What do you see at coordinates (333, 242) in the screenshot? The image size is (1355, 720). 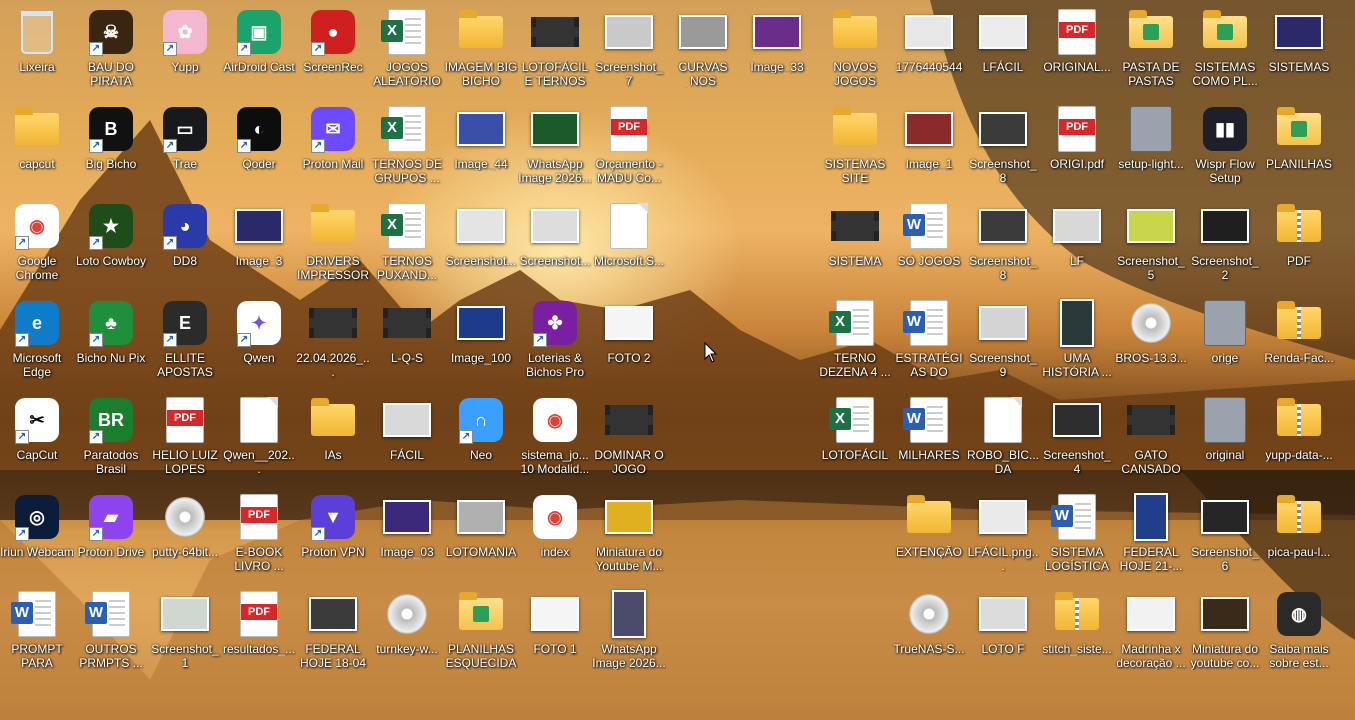 I see `desktop-icon-drivers-impressora: DRIVERS IMPRESSORA` at bounding box center [333, 242].